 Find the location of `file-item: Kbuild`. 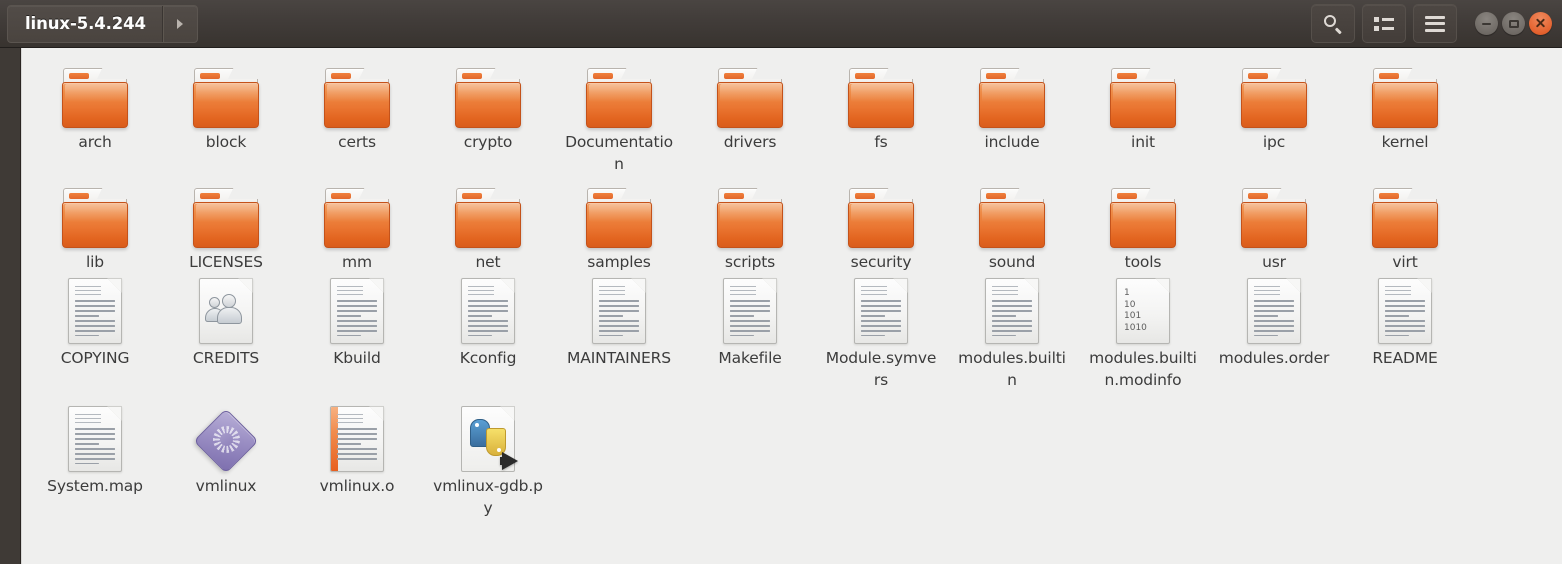

file-item: Kbuild is located at coordinates (357, 321).